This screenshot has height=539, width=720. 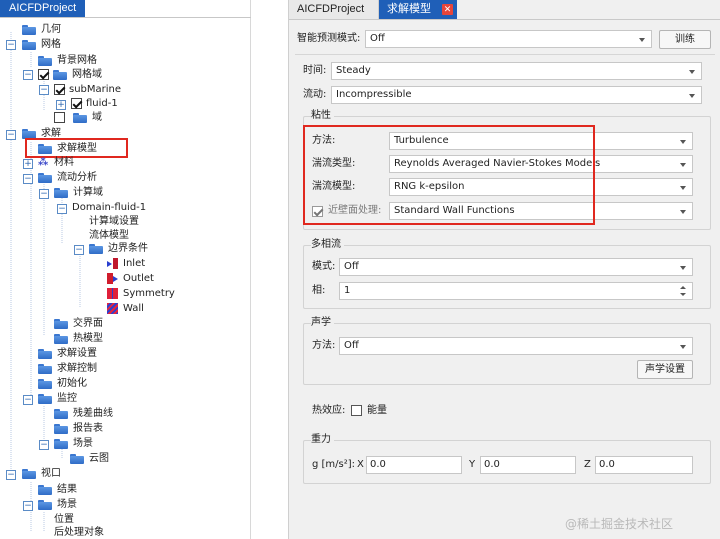 What do you see at coordinates (67, 368) in the screenshot?
I see `tree-item-solve-control: 求解控制` at bounding box center [67, 368].